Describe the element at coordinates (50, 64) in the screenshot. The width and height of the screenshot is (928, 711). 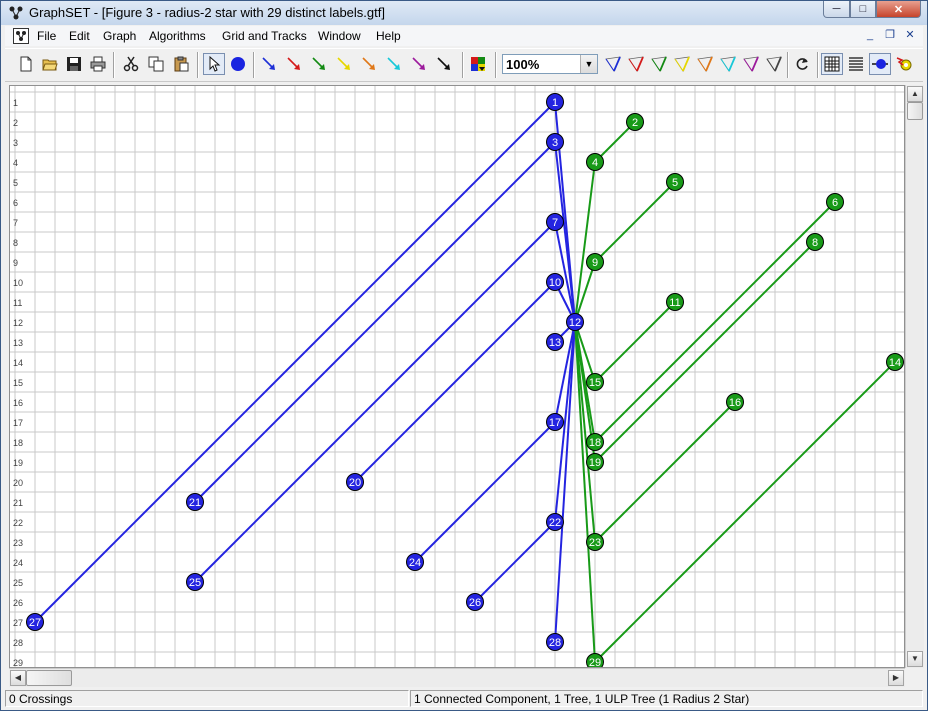
I see `open-button` at that location.